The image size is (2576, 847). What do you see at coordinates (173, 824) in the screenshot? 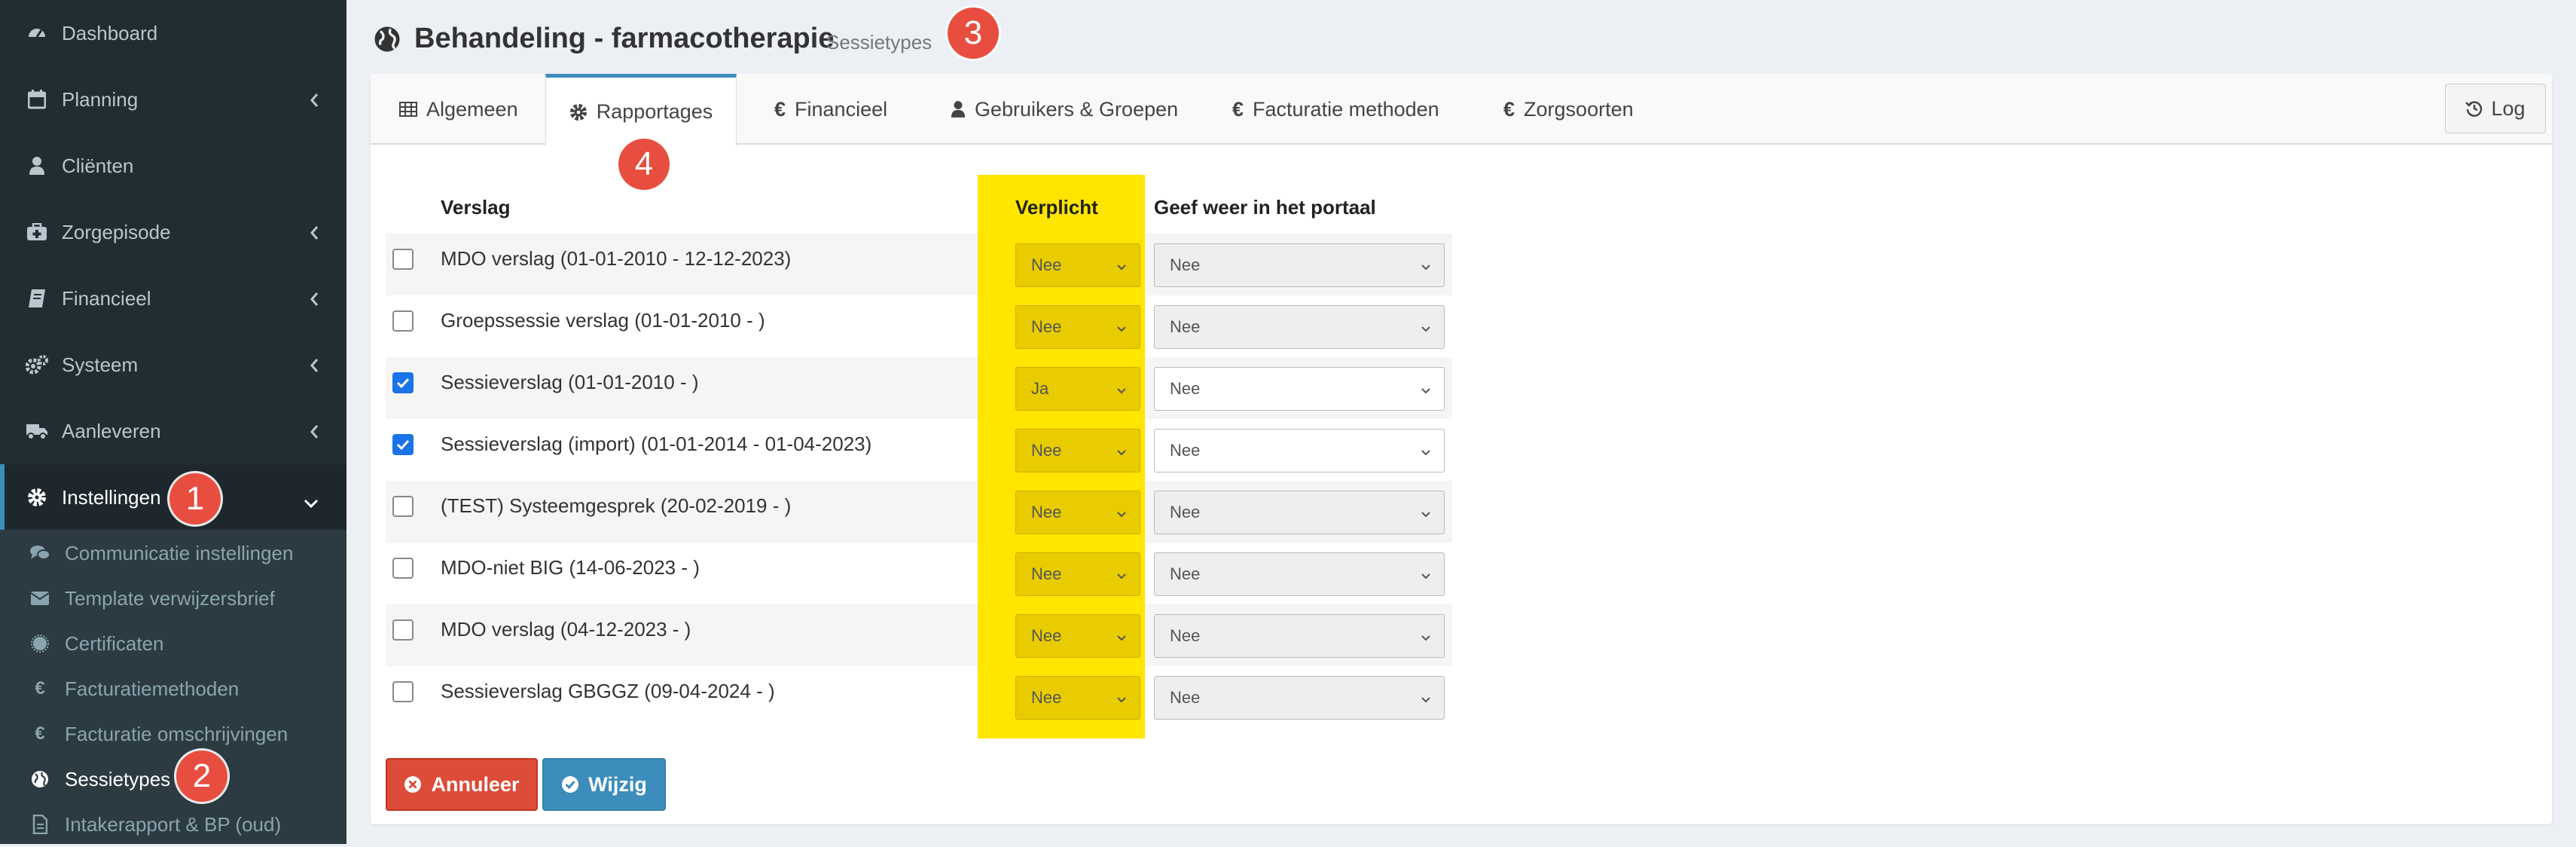
I see `submenu-item-intakerapport: Intakerapport & BP (oud)` at bounding box center [173, 824].